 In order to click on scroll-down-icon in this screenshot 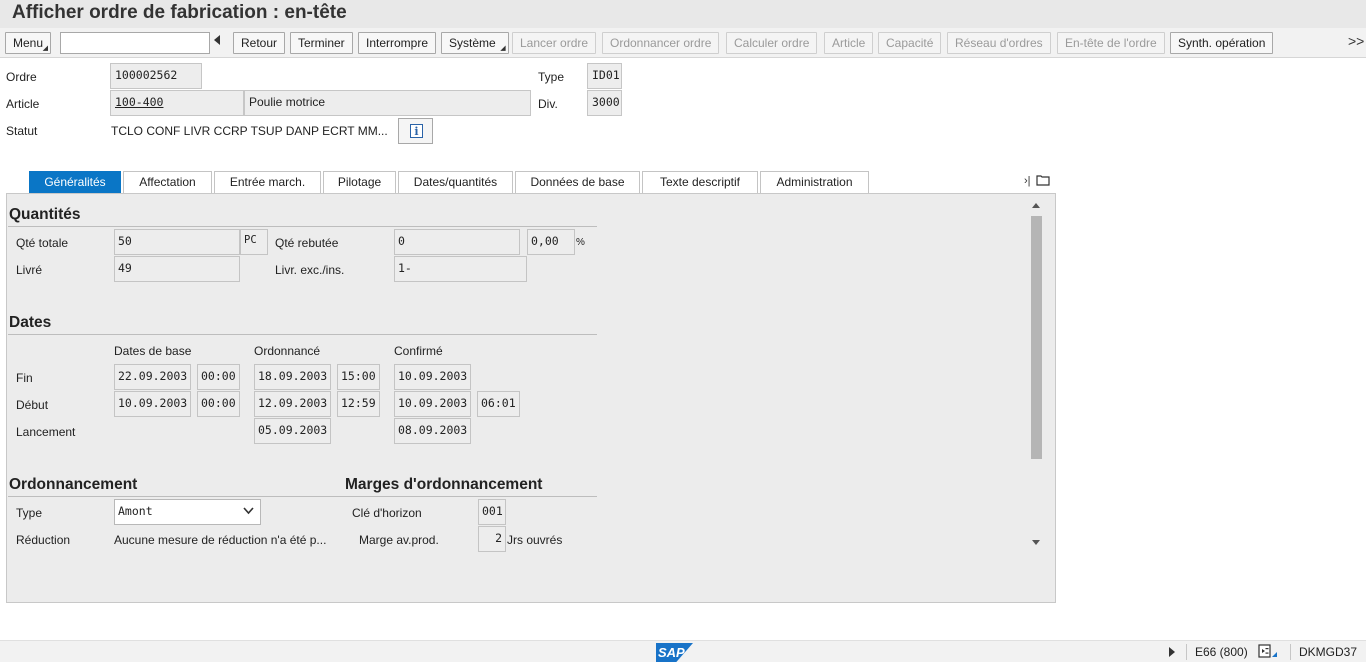, I will do `click(1036, 542)`.